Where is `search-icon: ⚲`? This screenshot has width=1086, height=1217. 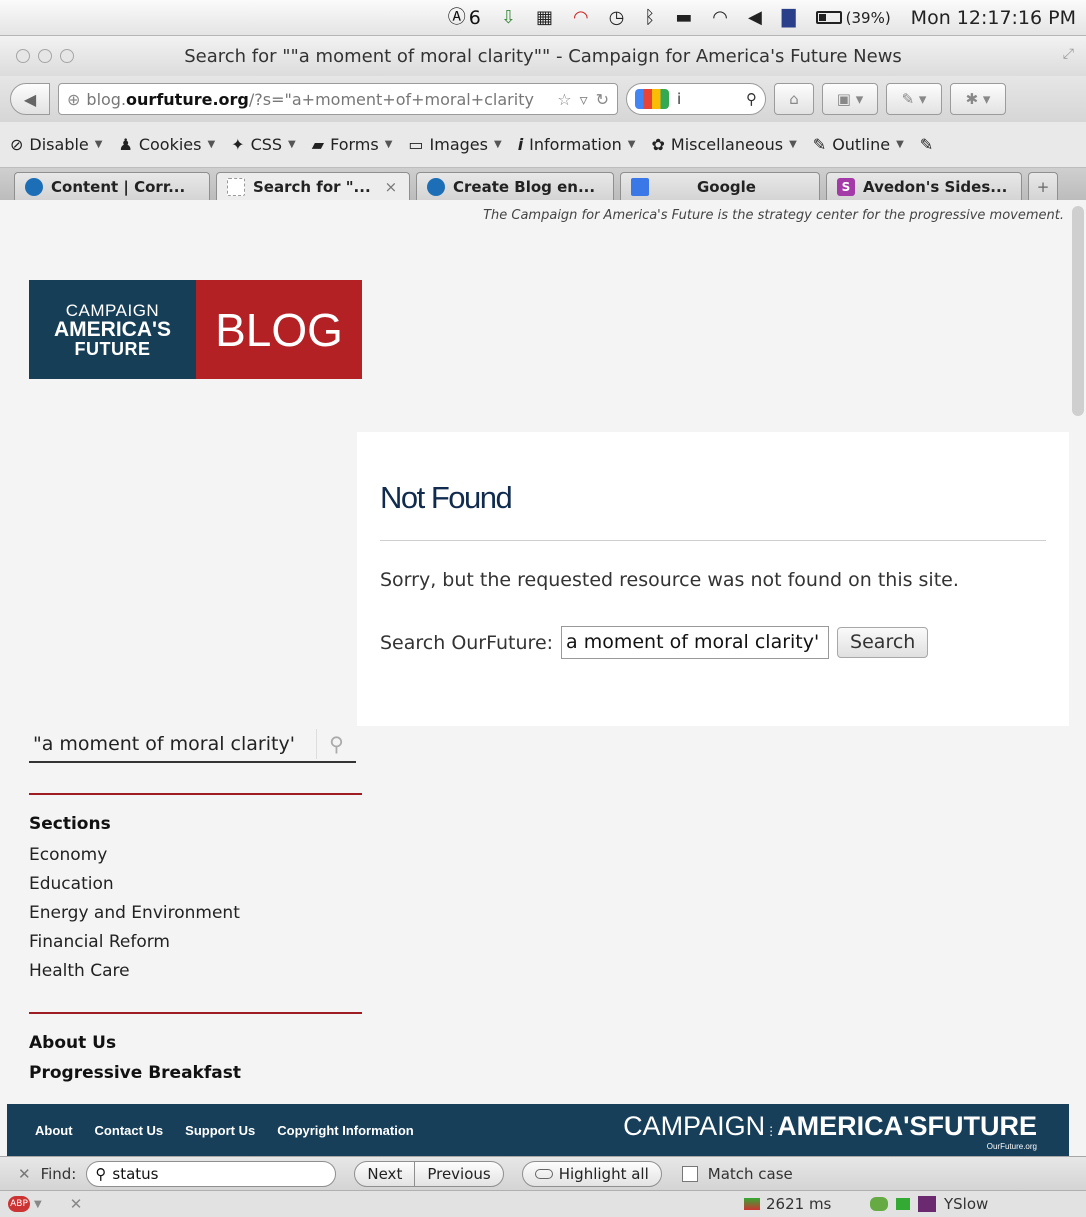
search-icon: ⚲ is located at coordinates (336, 743).